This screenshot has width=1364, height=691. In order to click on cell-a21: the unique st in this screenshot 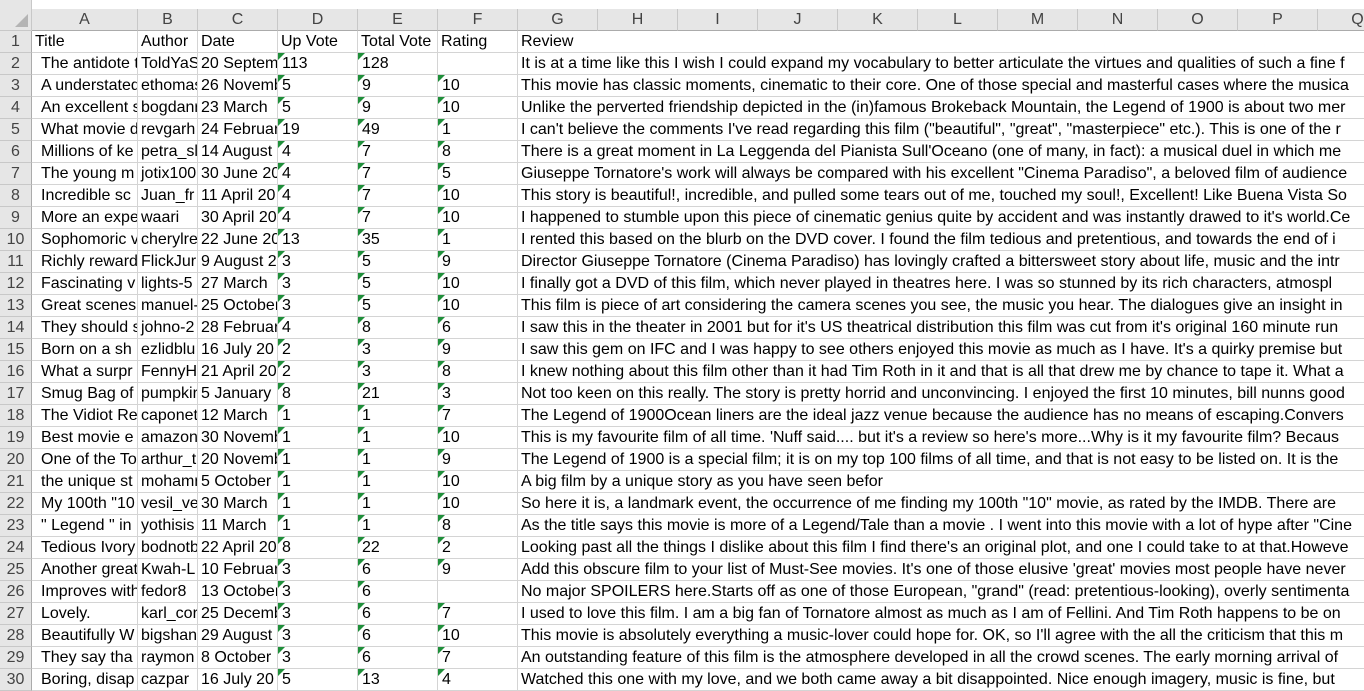, I will do `click(85, 482)`.